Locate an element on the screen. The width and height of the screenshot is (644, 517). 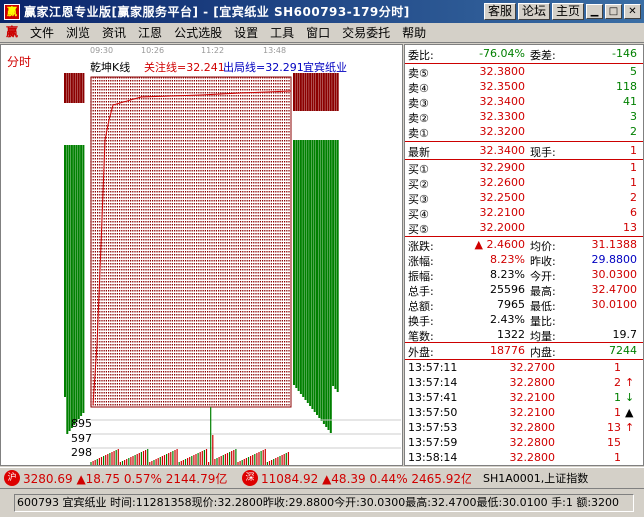
quote-row: 13:57:50 32.2100 1 ▲ is located at coordinates (524, 413).